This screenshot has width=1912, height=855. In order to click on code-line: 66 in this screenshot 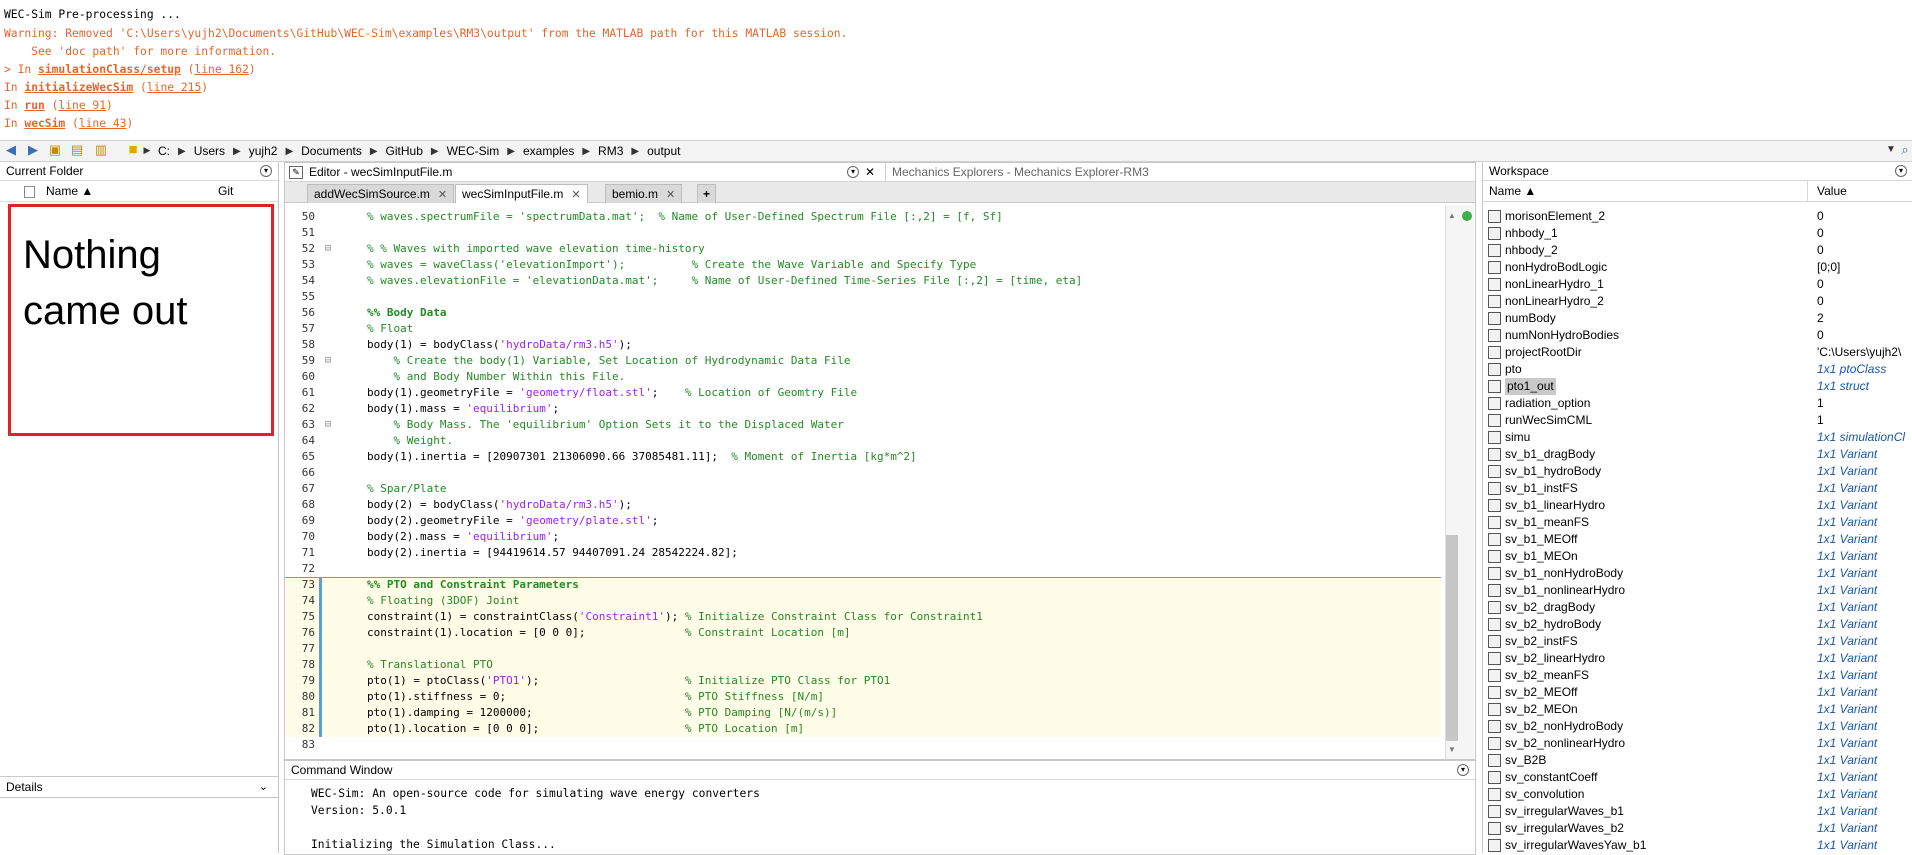, I will do `click(863, 473)`.